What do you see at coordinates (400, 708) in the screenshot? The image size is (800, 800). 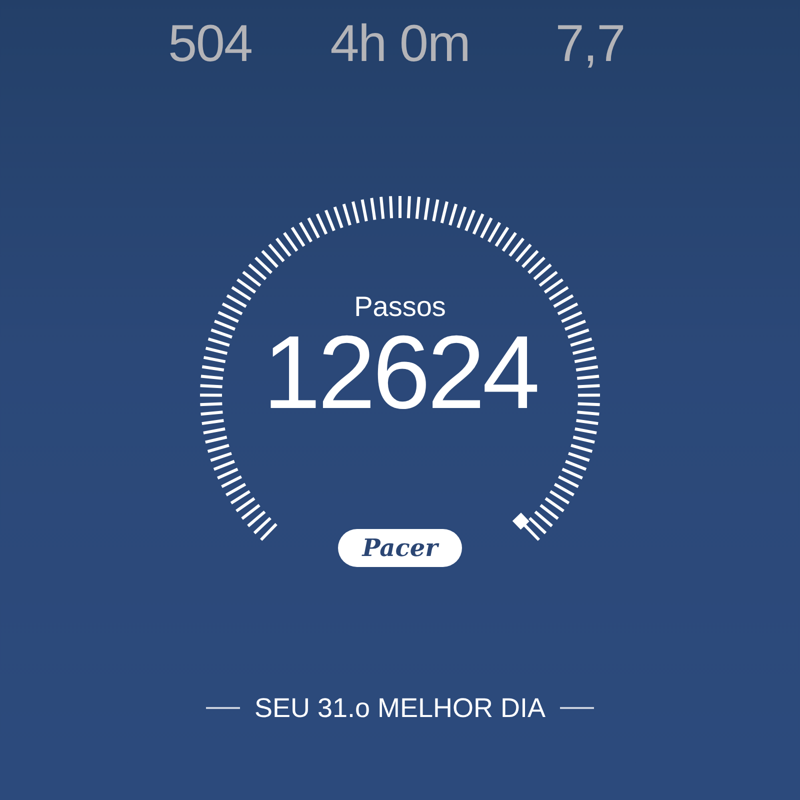 I see `best-day-text: SEU 31.o MELHOR DIA` at bounding box center [400, 708].